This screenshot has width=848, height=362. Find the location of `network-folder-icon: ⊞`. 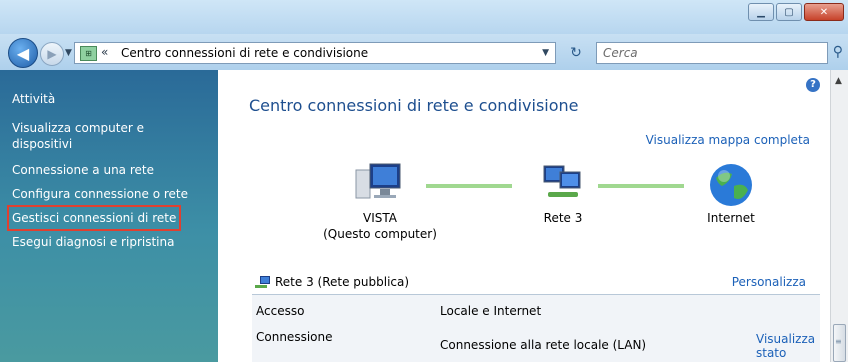

network-folder-icon: ⊞ is located at coordinates (88, 53).